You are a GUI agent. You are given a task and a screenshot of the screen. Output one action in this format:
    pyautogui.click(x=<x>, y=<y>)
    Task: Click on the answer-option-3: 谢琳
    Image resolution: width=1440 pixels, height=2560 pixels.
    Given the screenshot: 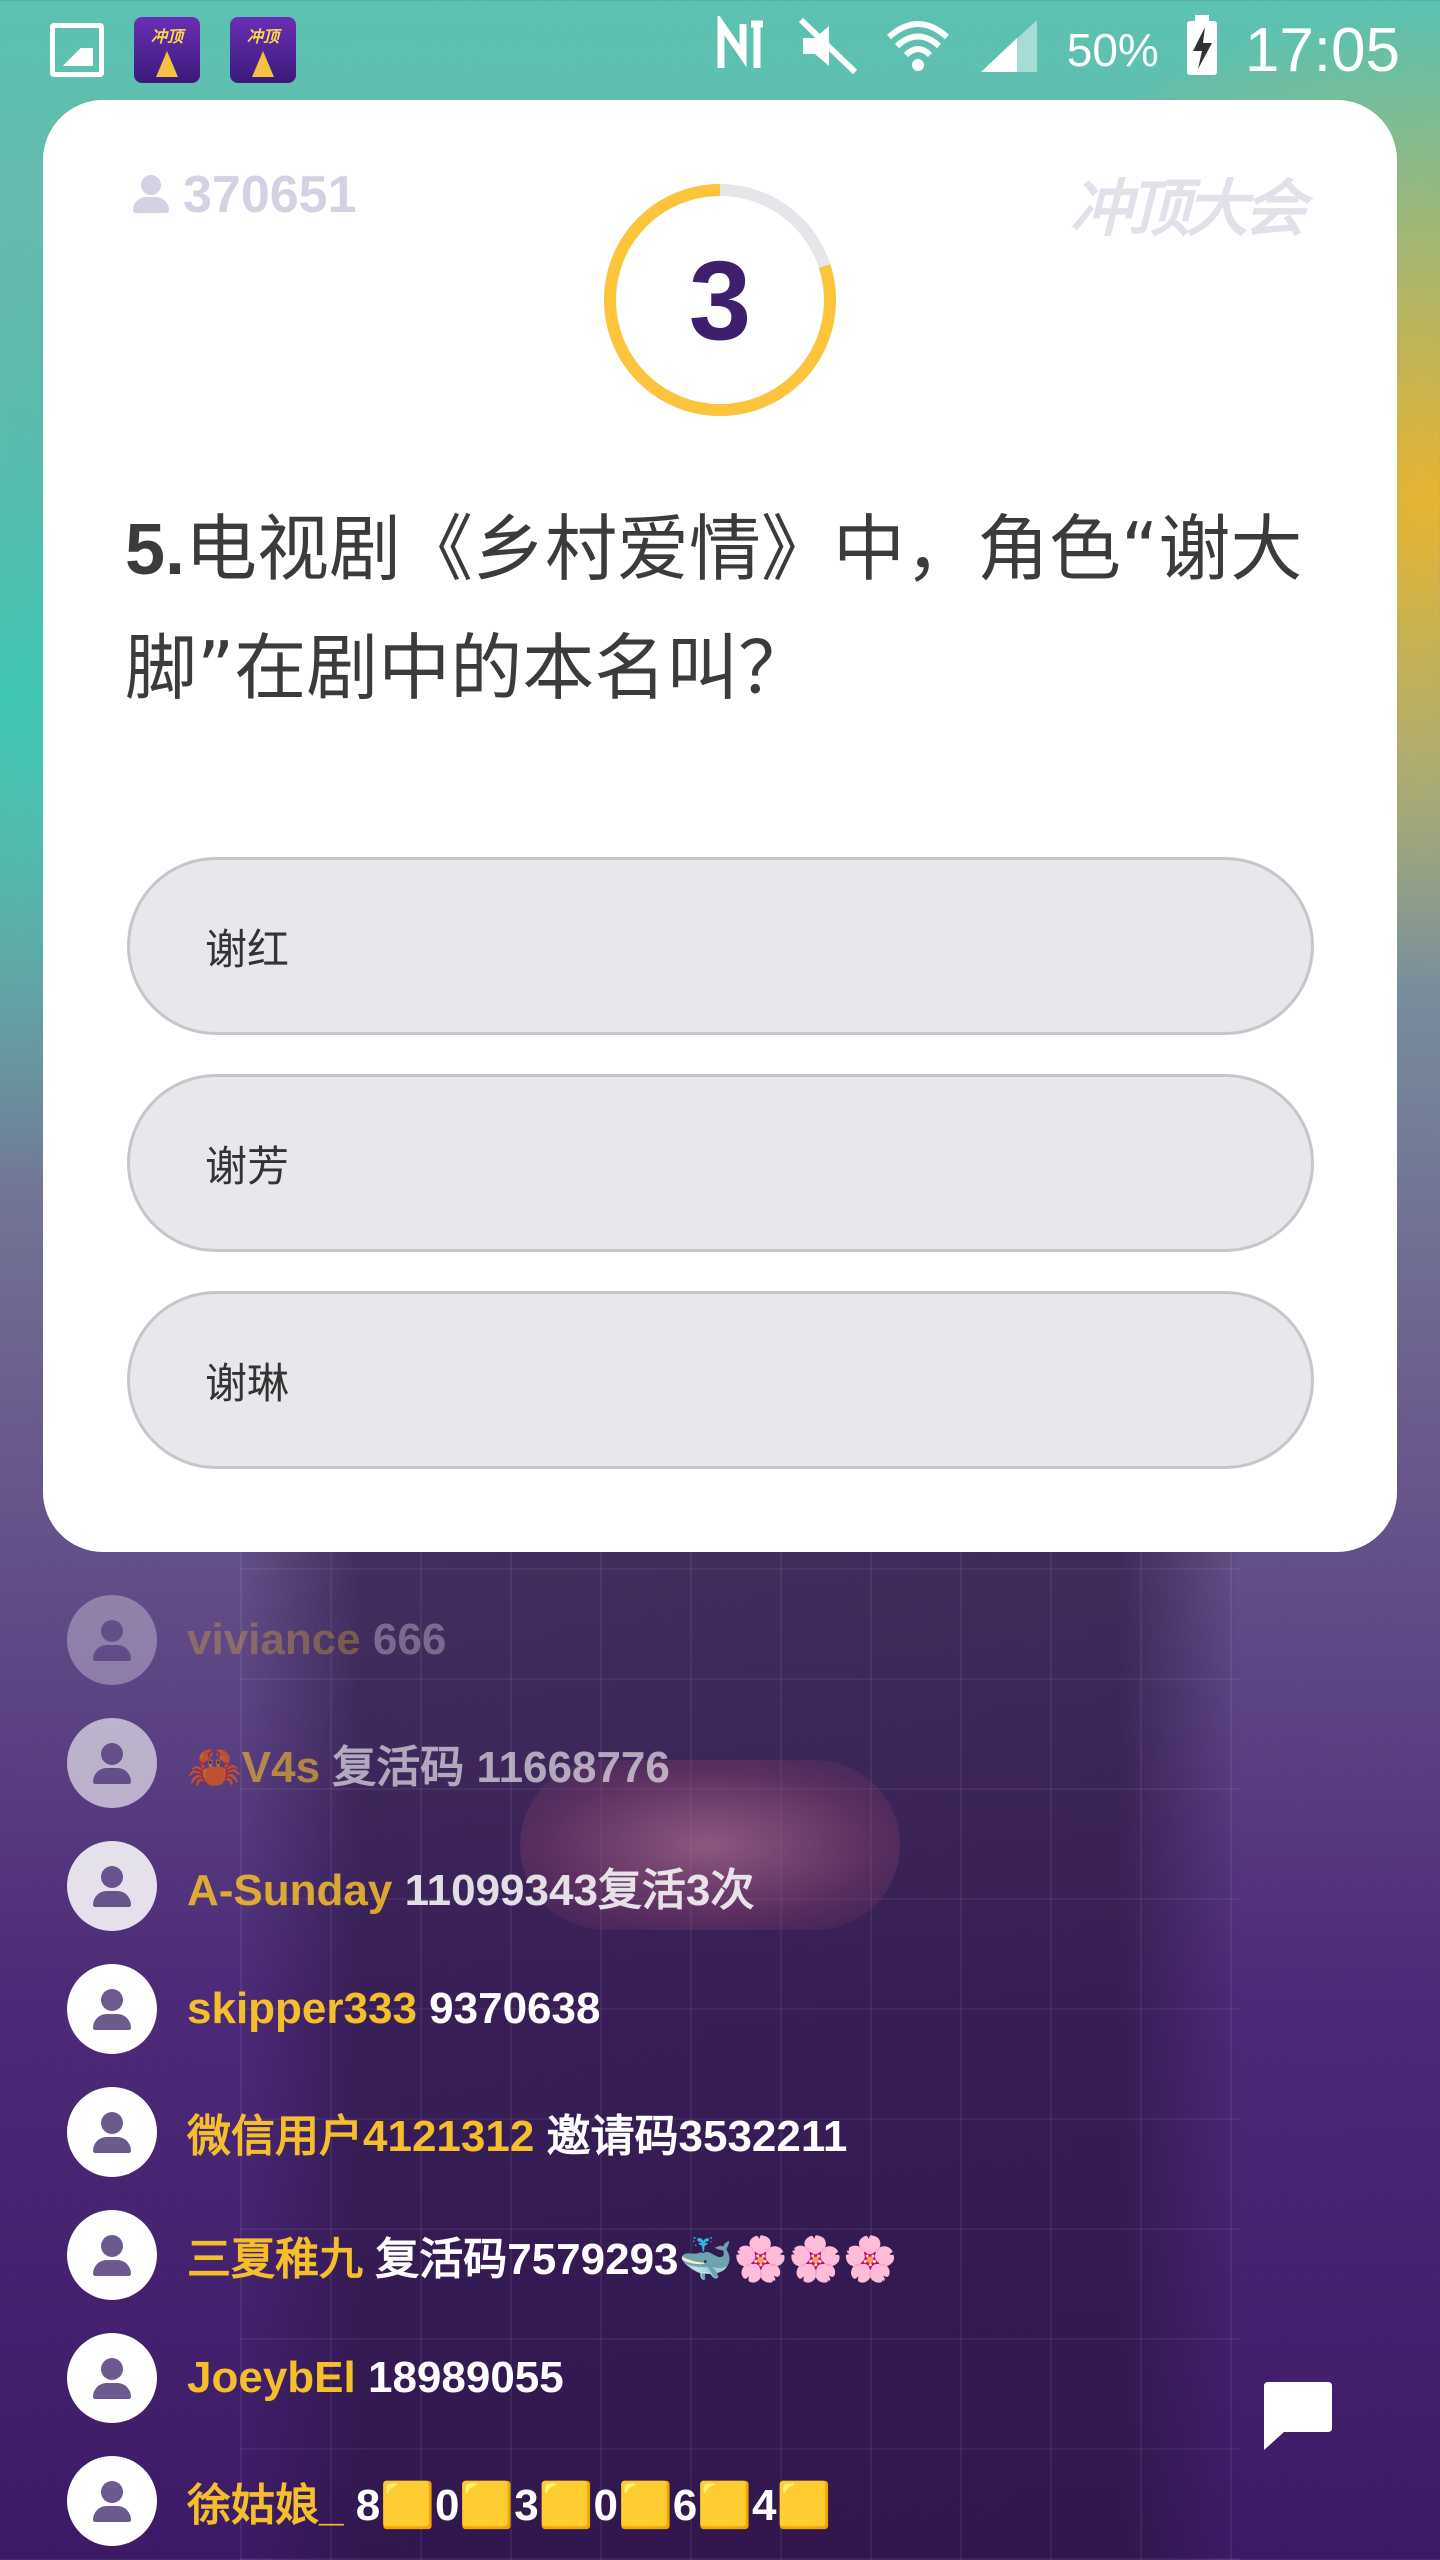 What is the action you would take?
    pyautogui.click(x=720, y=1380)
    